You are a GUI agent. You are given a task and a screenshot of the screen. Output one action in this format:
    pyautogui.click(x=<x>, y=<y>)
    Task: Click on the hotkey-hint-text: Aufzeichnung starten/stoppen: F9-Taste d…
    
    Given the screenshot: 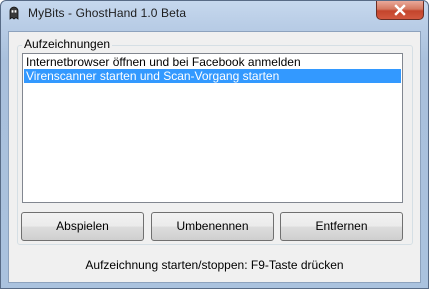 What is the action you would take?
    pyautogui.click(x=214, y=265)
    